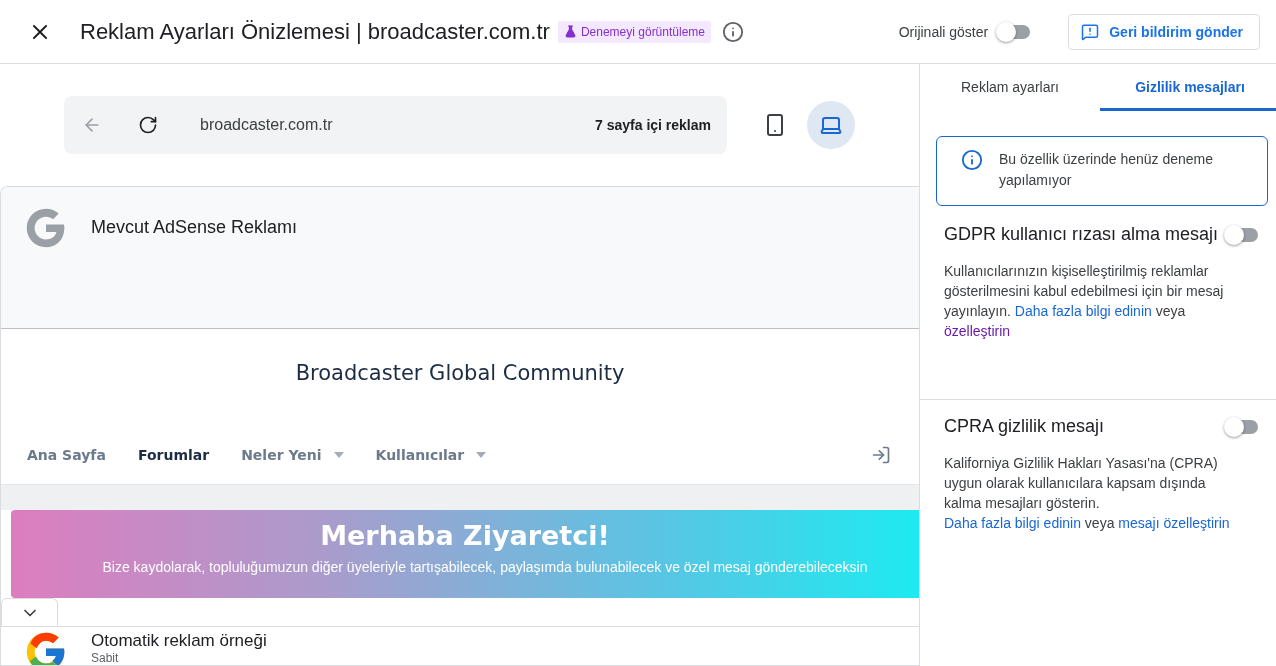 The image size is (1276, 666). What do you see at coordinates (943, 31) in the screenshot?
I see `toggle-label: Orijinali göster` at bounding box center [943, 31].